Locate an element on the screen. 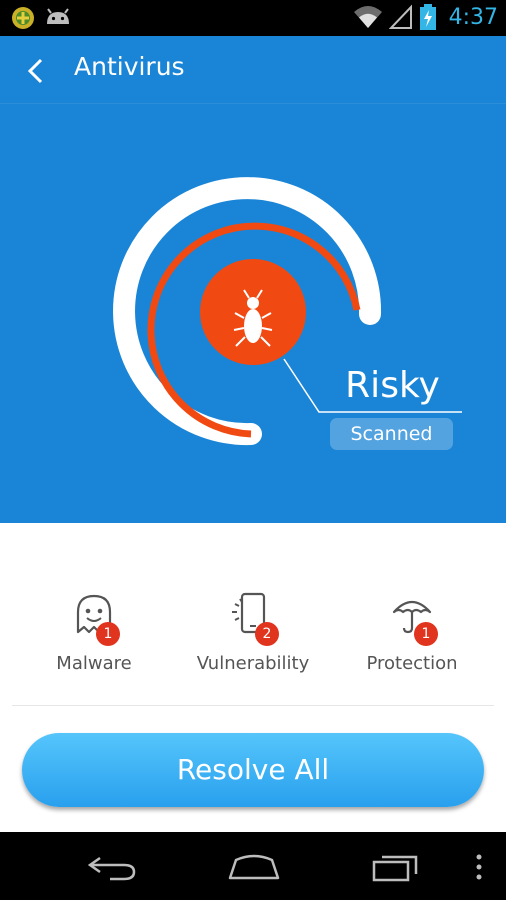  category-vulnerability: 2 Vulnerability is located at coordinates (253, 635).